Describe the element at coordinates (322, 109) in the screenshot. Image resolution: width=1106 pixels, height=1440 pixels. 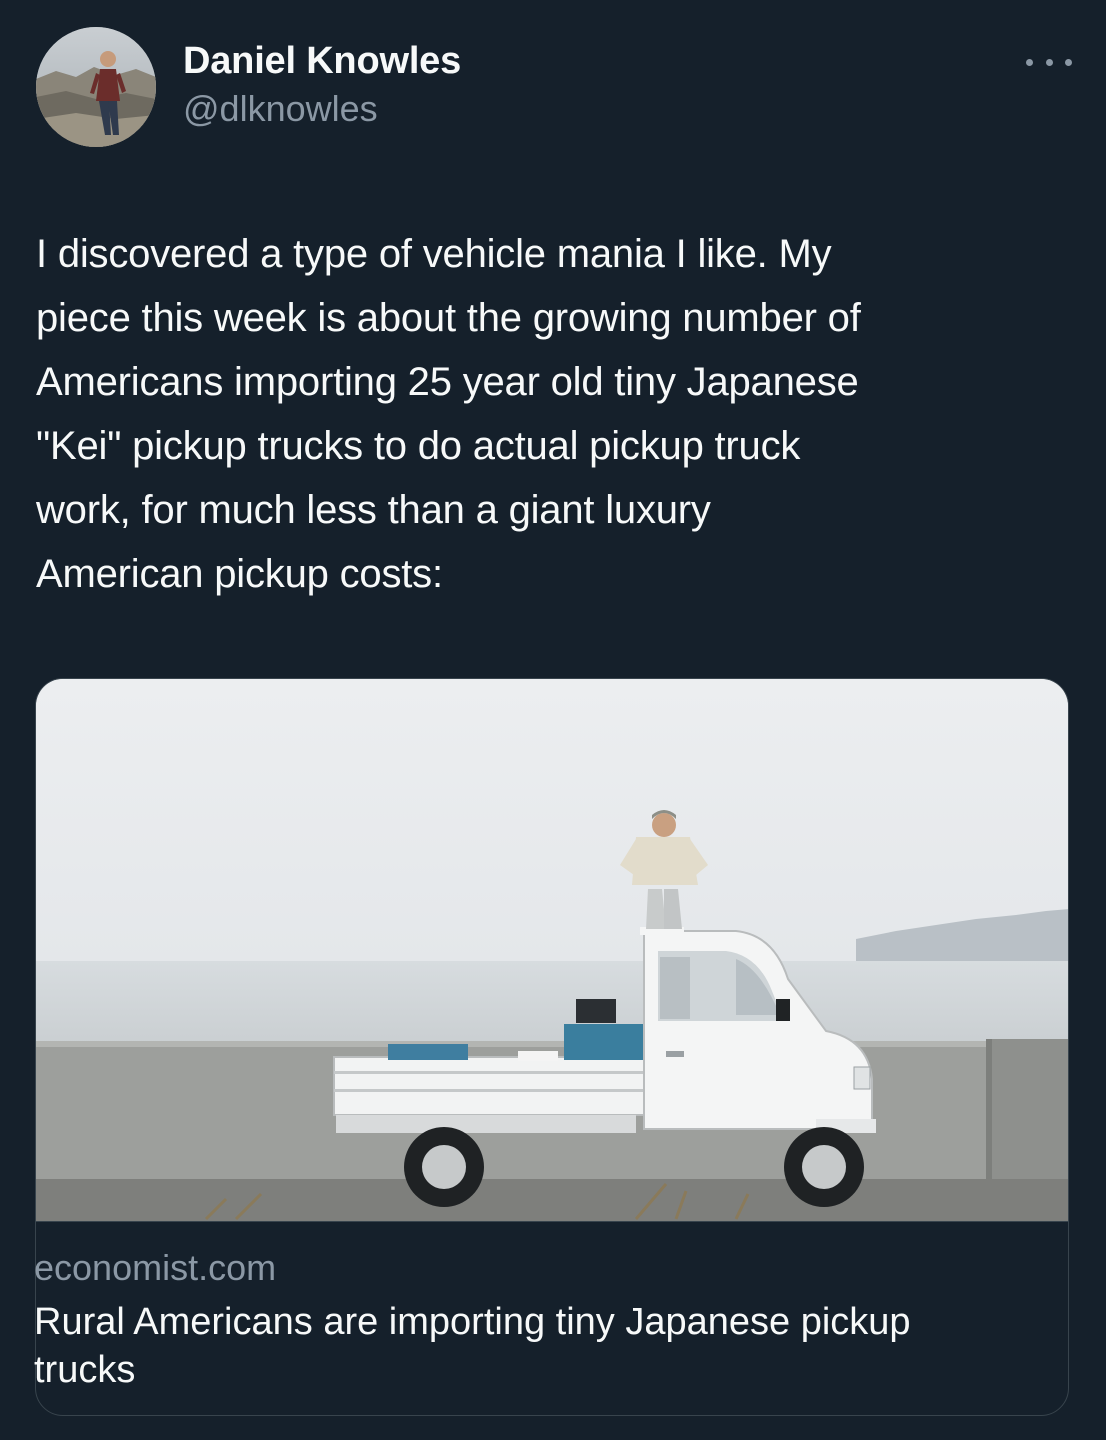
I see `handle: @dlknowles` at that location.